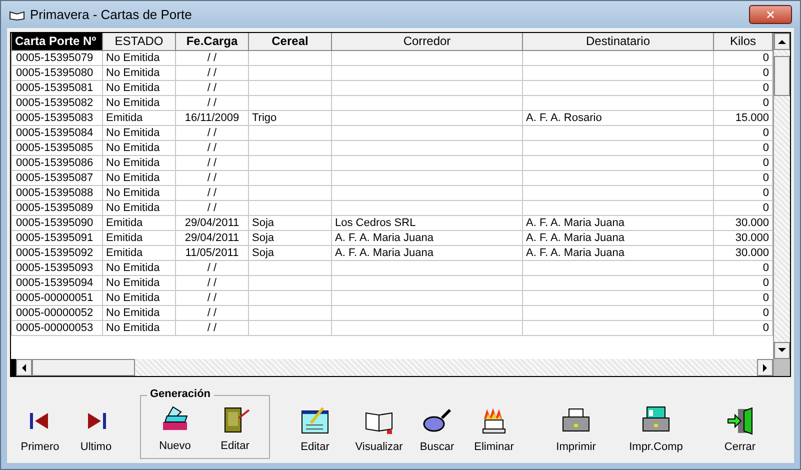 The width and height of the screenshot is (801, 470). Describe the element at coordinates (576, 433) in the screenshot. I see `print-button: Imprimir` at that location.